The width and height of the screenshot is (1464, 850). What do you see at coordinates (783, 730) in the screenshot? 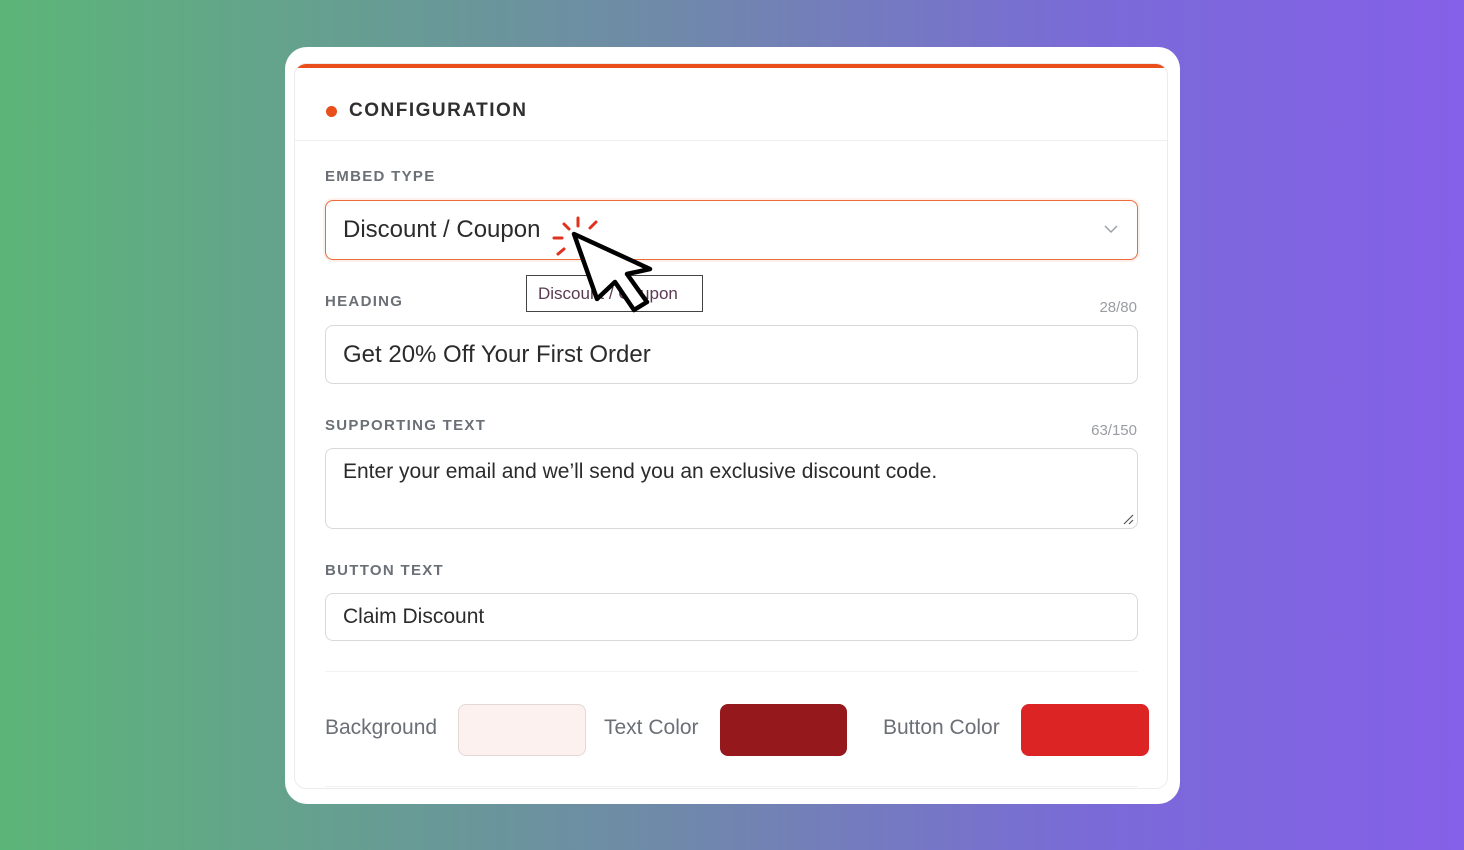
I see `text-color-swatch` at bounding box center [783, 730].